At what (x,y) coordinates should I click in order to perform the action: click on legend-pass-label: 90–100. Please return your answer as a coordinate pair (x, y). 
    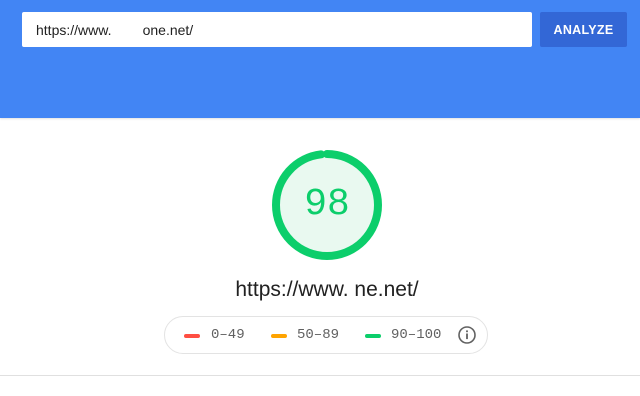
    Looking at the image, I should click on (416, 335).